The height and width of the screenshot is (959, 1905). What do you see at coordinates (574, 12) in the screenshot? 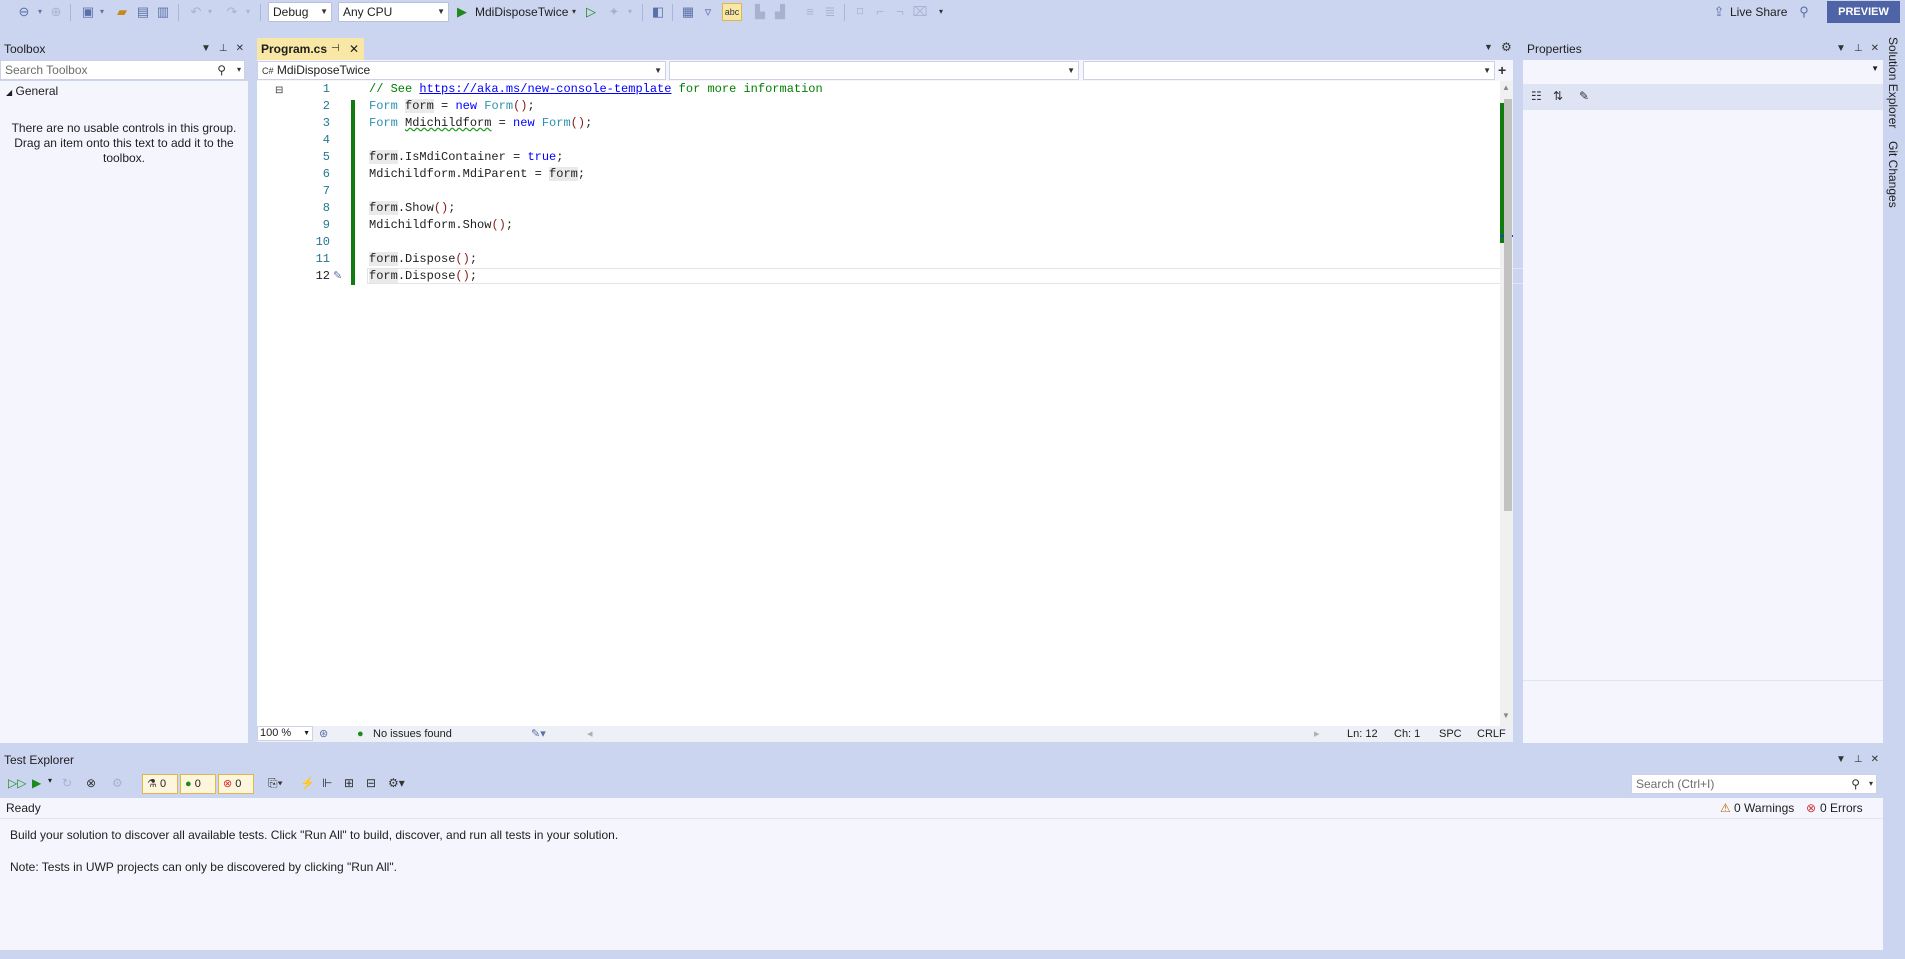
I see `run-target-dropdown-icon: ▾` at bounding box center [574, 12].